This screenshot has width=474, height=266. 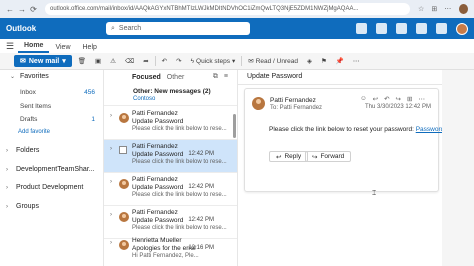 I want to click on forward-toolbar-icon: ↷, so click(x=178, y=61).